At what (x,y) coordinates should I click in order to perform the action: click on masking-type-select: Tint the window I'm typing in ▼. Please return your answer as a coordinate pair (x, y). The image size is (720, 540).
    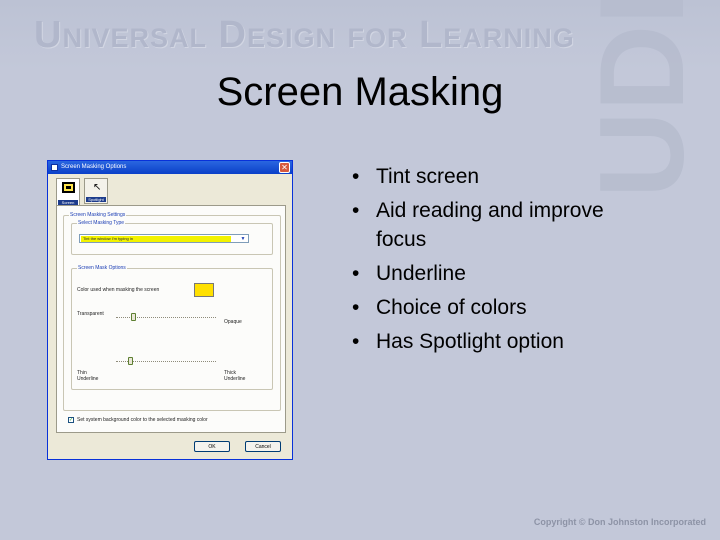
    Looking at the image, I should click on (164, 238).